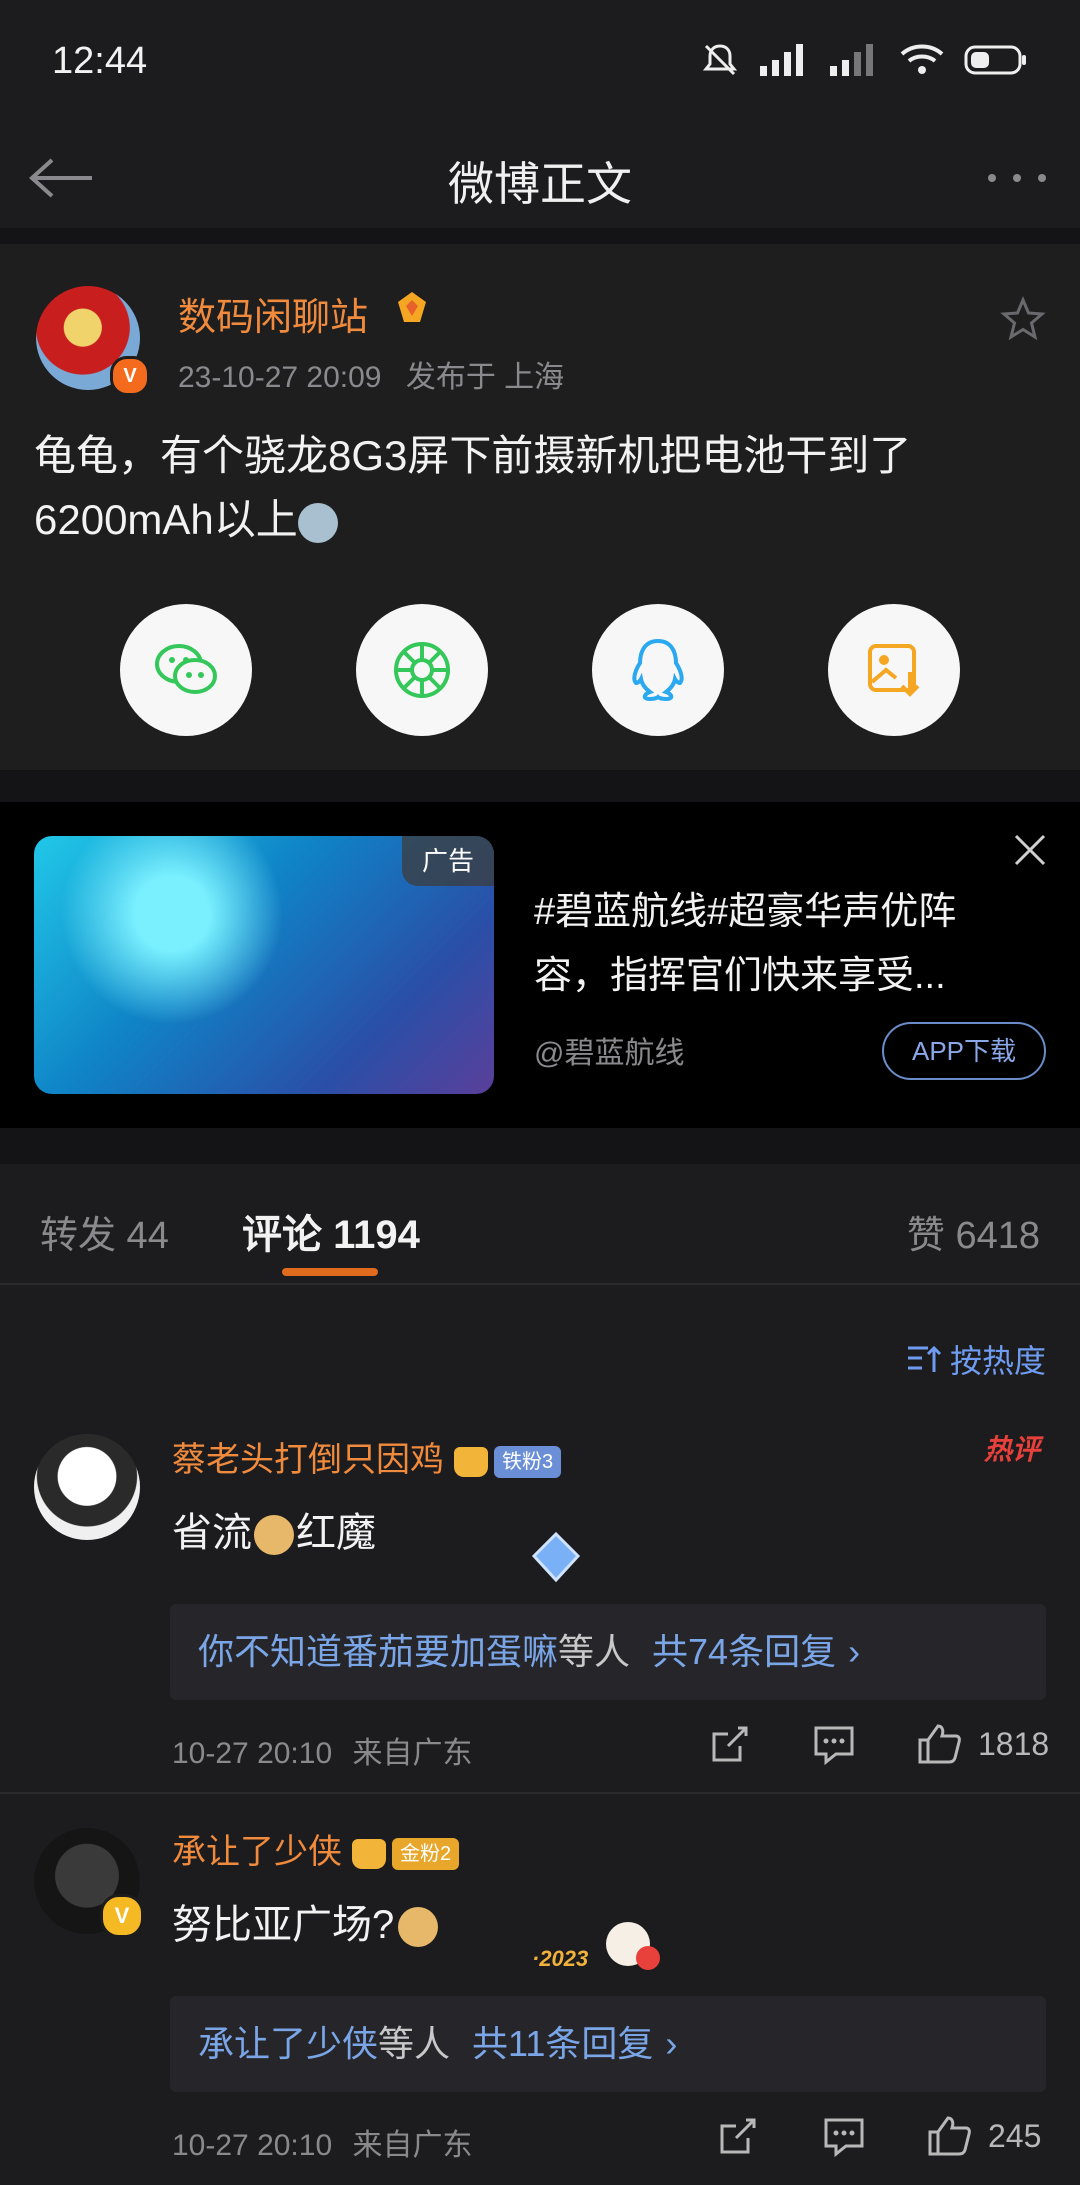 This screenshot has height=2185, width=1080. Describe the element at coordinates (540, 64) in the screenshot. I see `status-bar: 12:44` at that location.